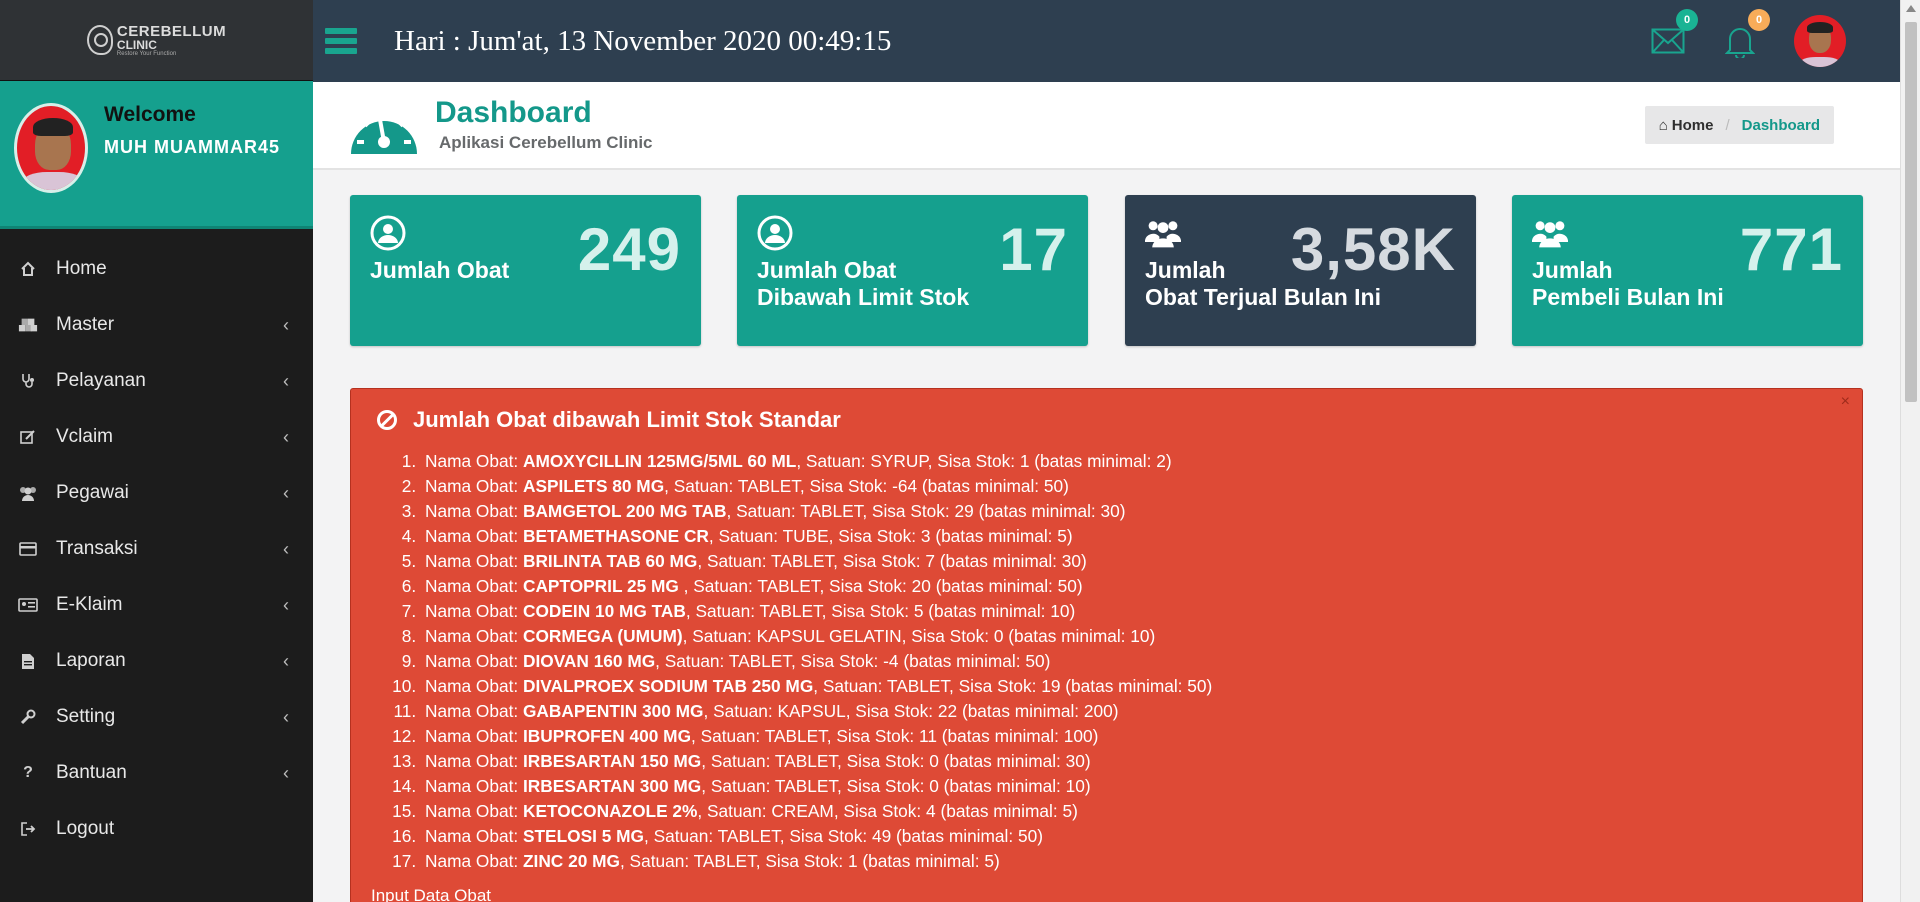 The image size is (1920, 902). What do you see at coordinates (156, 325) in the screenshot?
I see `sidebar-item-master: Master ‹` at bounding box center [156, 325].